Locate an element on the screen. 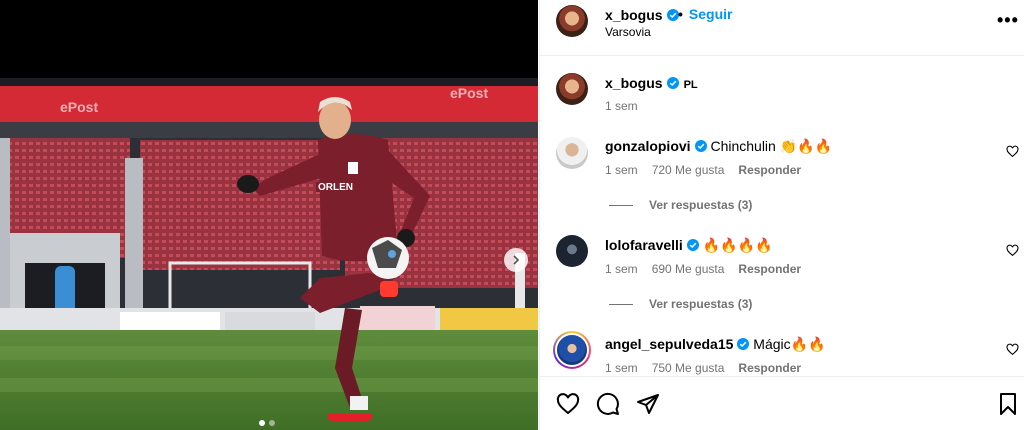 The height and width of the screenshot is (430, 1024). comment-body: Chinchulin 👏🔥🔥 is located at coordinates (771, 146).